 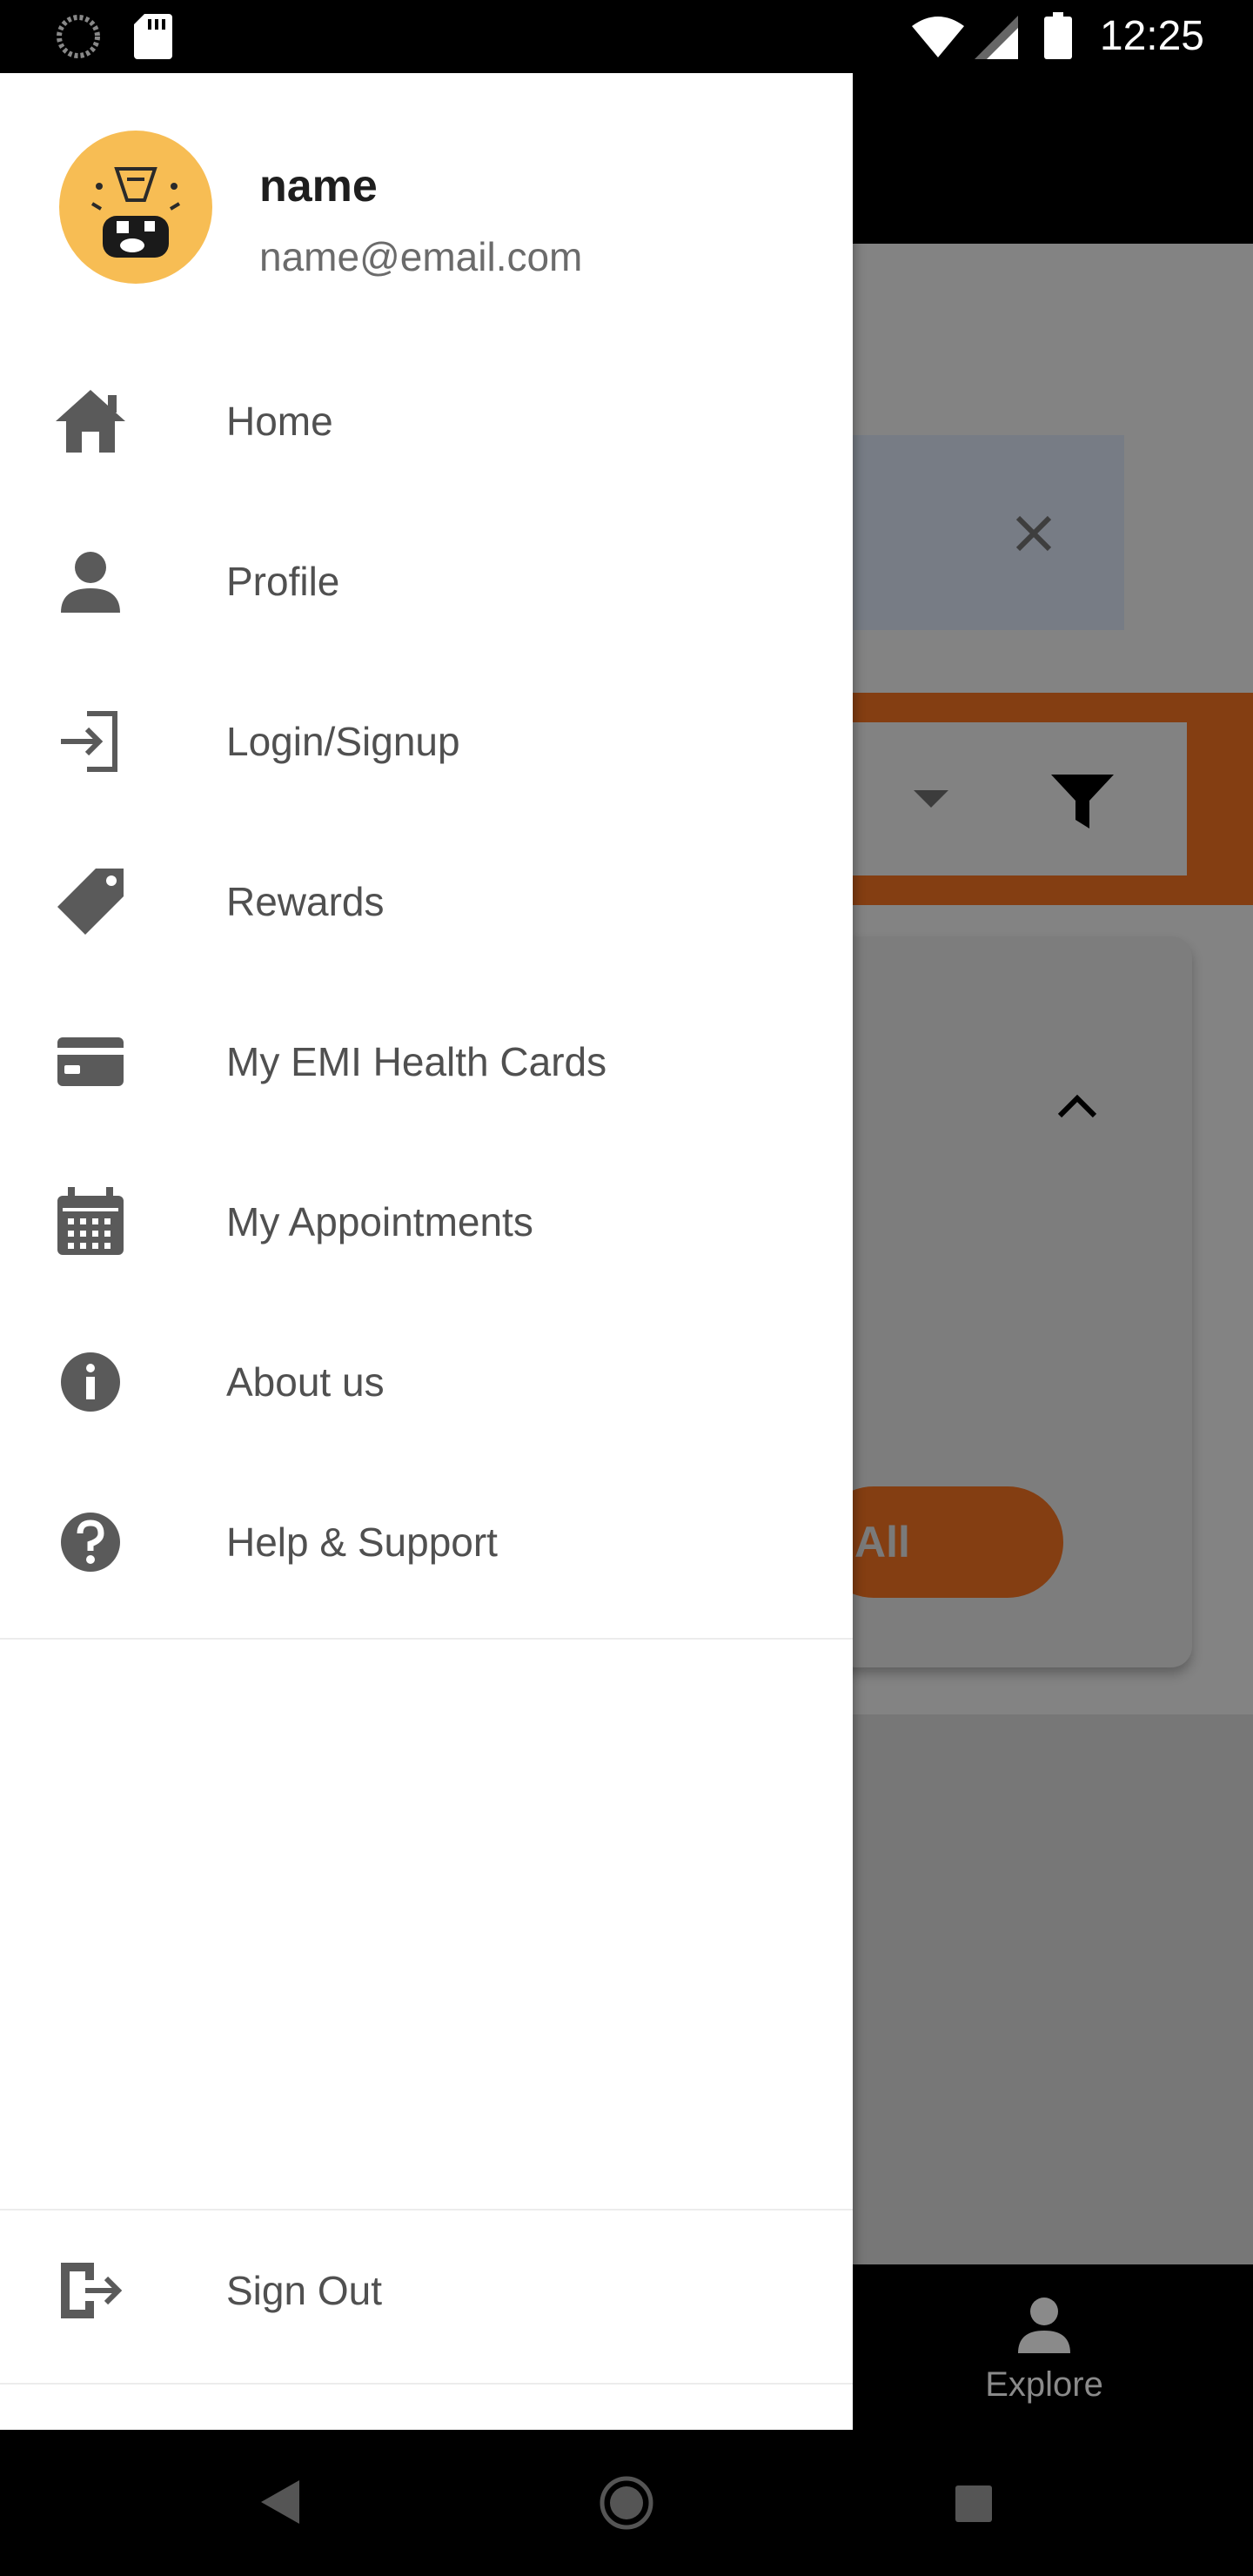 I want to click on menu-item-emi-health-cards: My EMI Health Cards, so click(x=426, y=1062).